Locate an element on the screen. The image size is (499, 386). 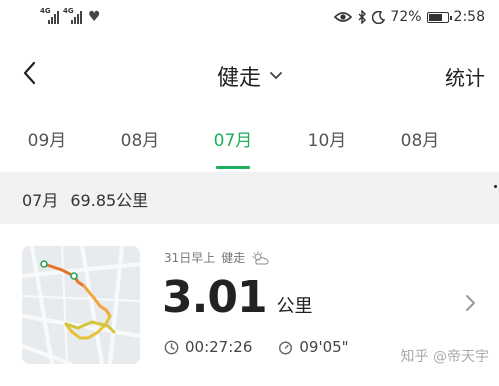
watermark: 知乎 @帝天宇 is located at coordinates (444, 357).